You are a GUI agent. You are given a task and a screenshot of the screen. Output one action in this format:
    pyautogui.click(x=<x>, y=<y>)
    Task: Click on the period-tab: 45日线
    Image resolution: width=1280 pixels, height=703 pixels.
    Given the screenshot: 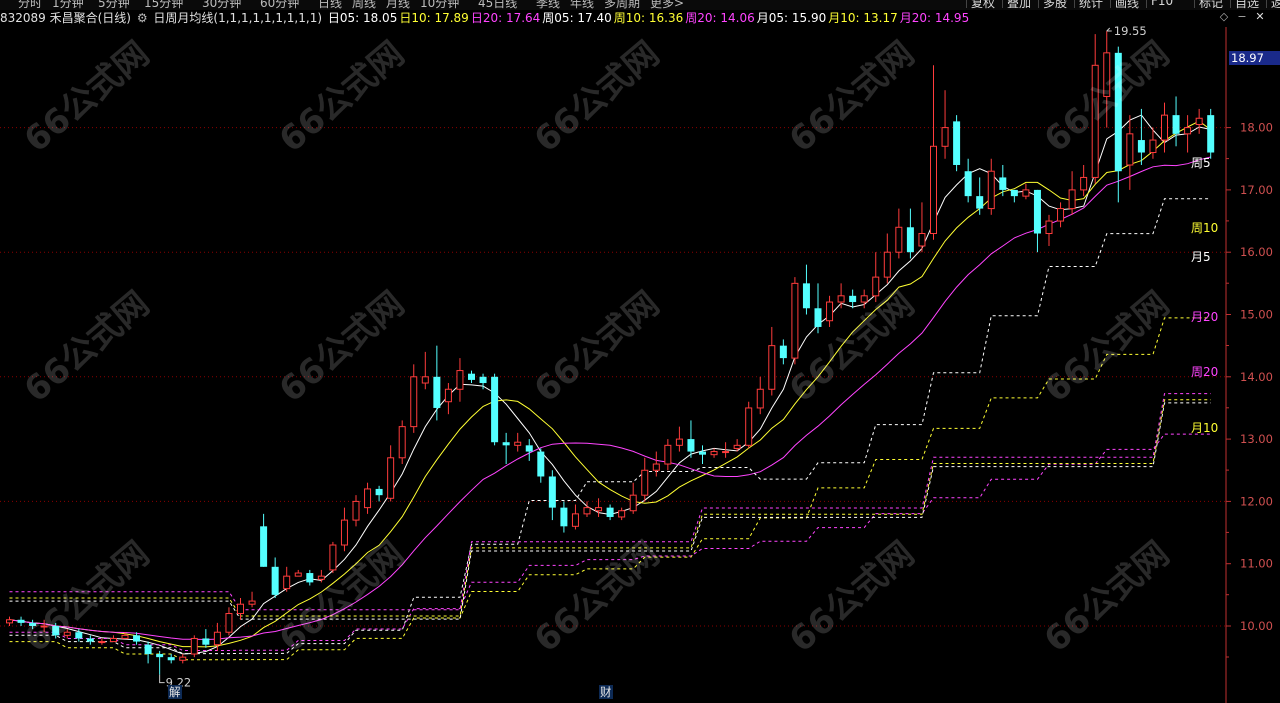 What is the action you would take?
    pyautogui.click(x=497, y=5)
    